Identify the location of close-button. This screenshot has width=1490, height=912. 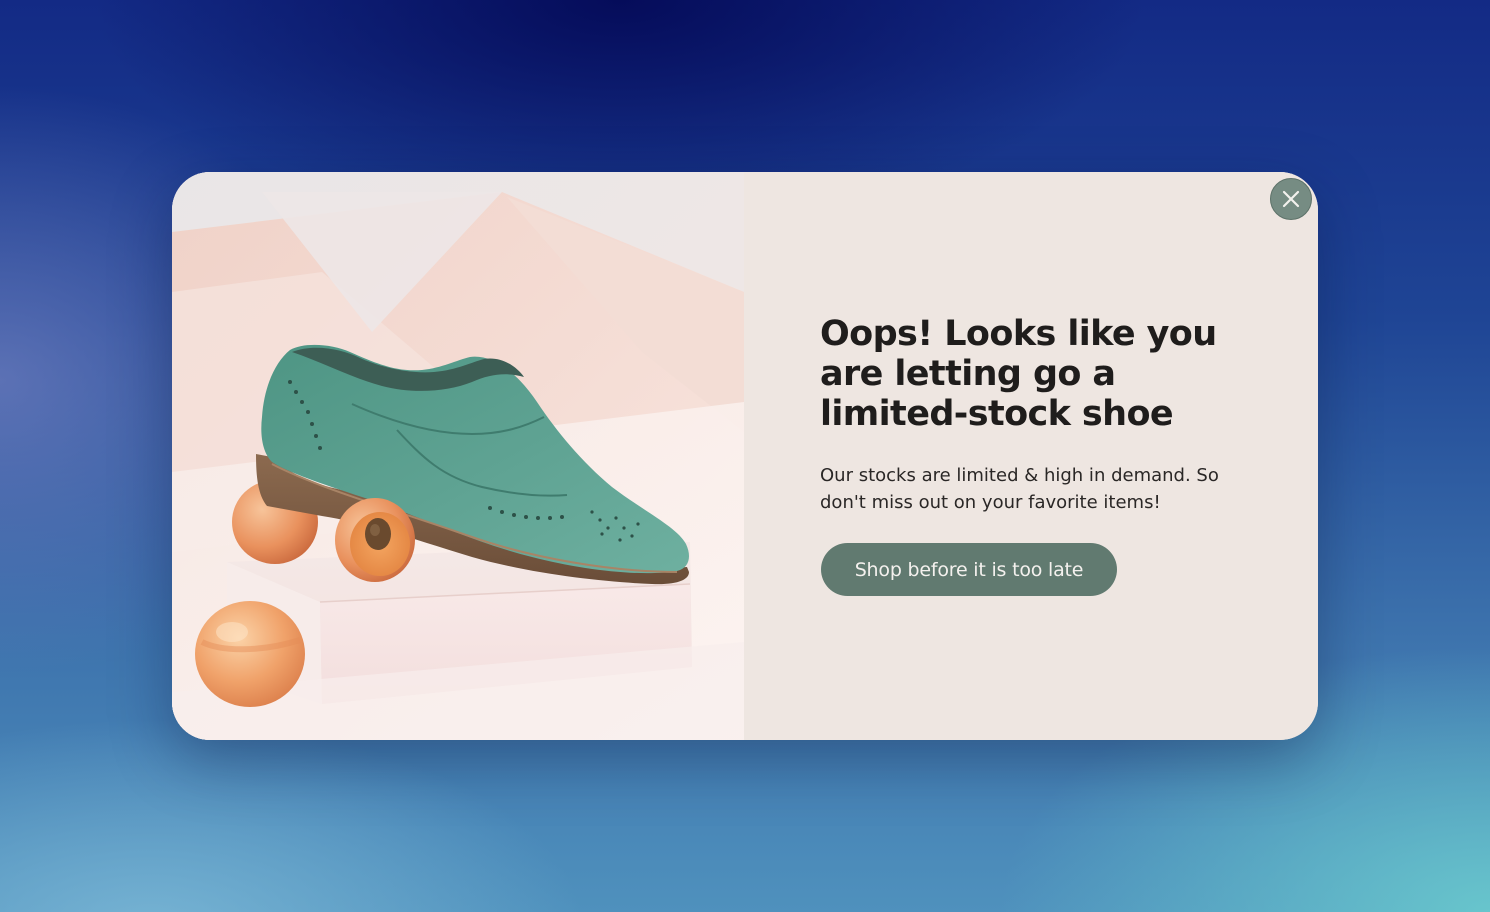
(1291, 199).